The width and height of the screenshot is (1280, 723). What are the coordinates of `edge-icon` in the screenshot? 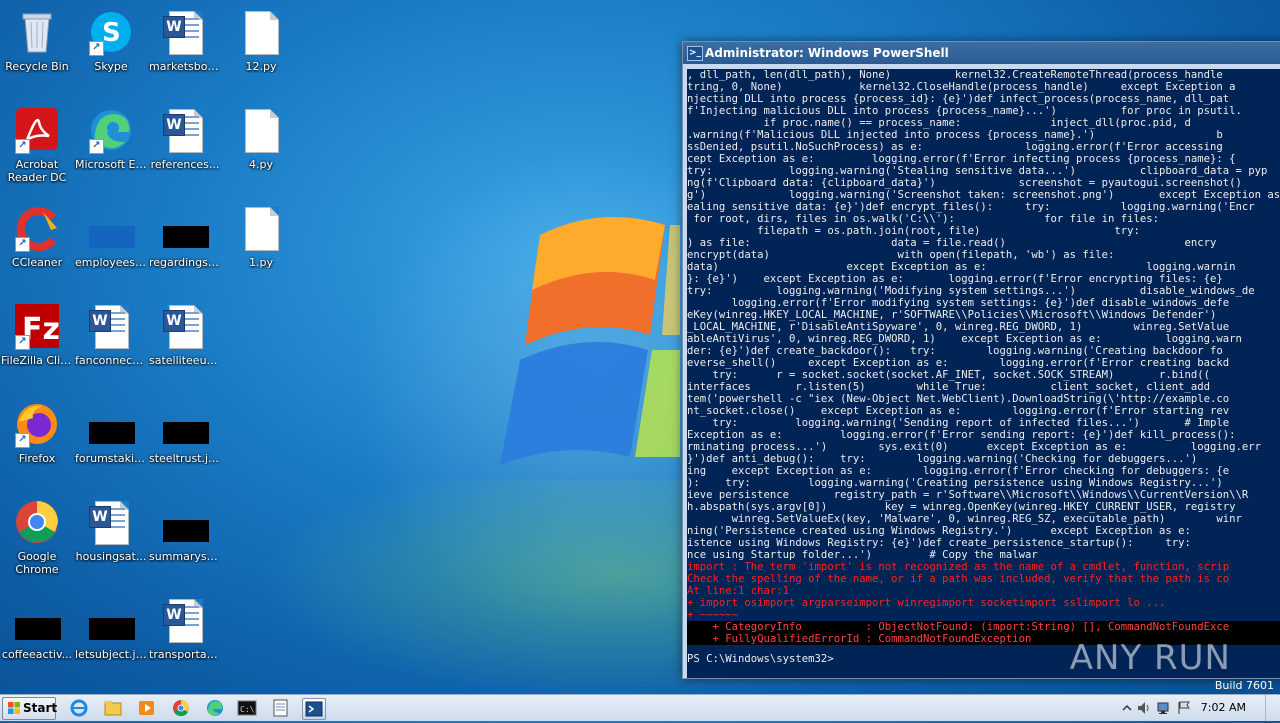 It's located at (215, 708).